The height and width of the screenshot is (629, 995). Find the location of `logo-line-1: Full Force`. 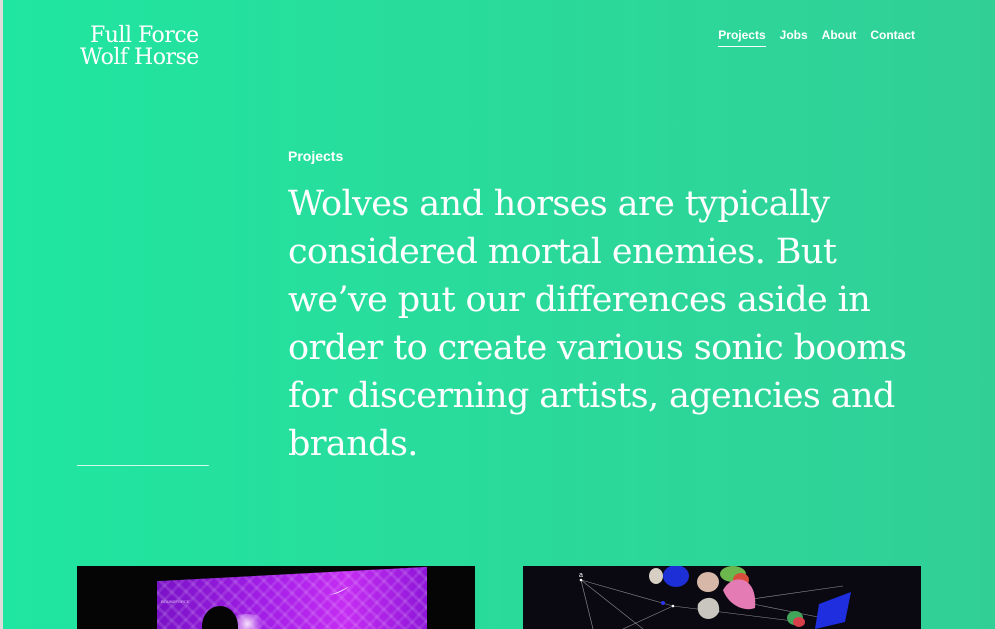

logo-line-1: Full Force is located at coordinates (144, 35).